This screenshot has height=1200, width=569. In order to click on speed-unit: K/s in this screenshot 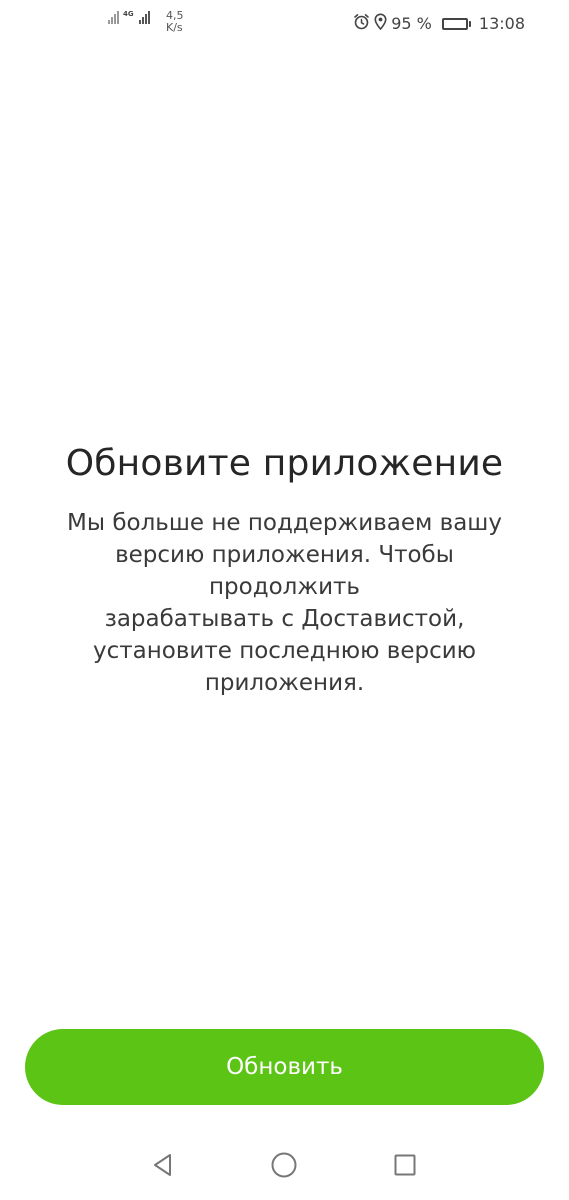, I will do `click(174, 27)`.